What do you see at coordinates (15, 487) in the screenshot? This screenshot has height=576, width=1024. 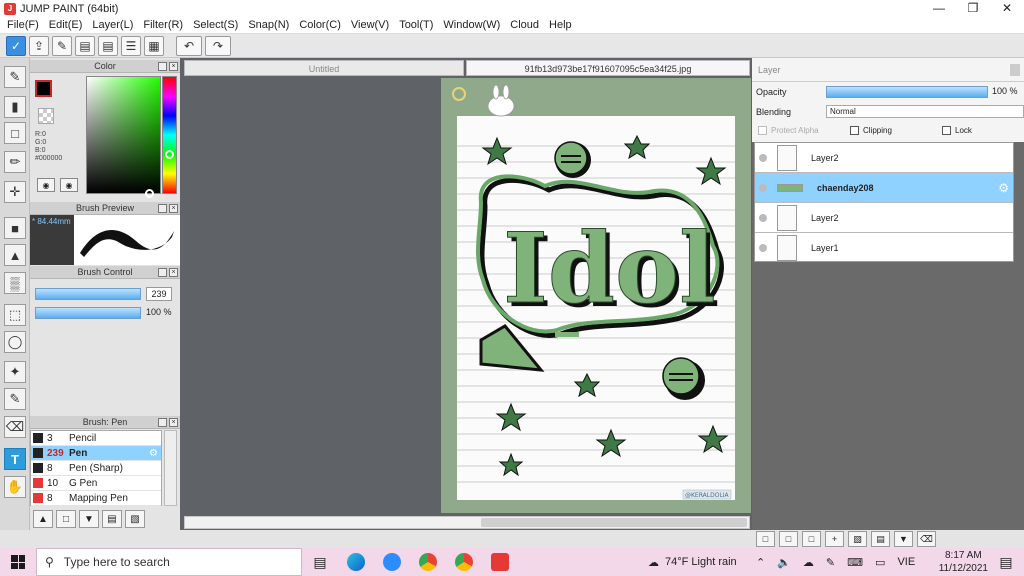 I see `hand-tool-icon: ✋` at bounding box center [15, 487].